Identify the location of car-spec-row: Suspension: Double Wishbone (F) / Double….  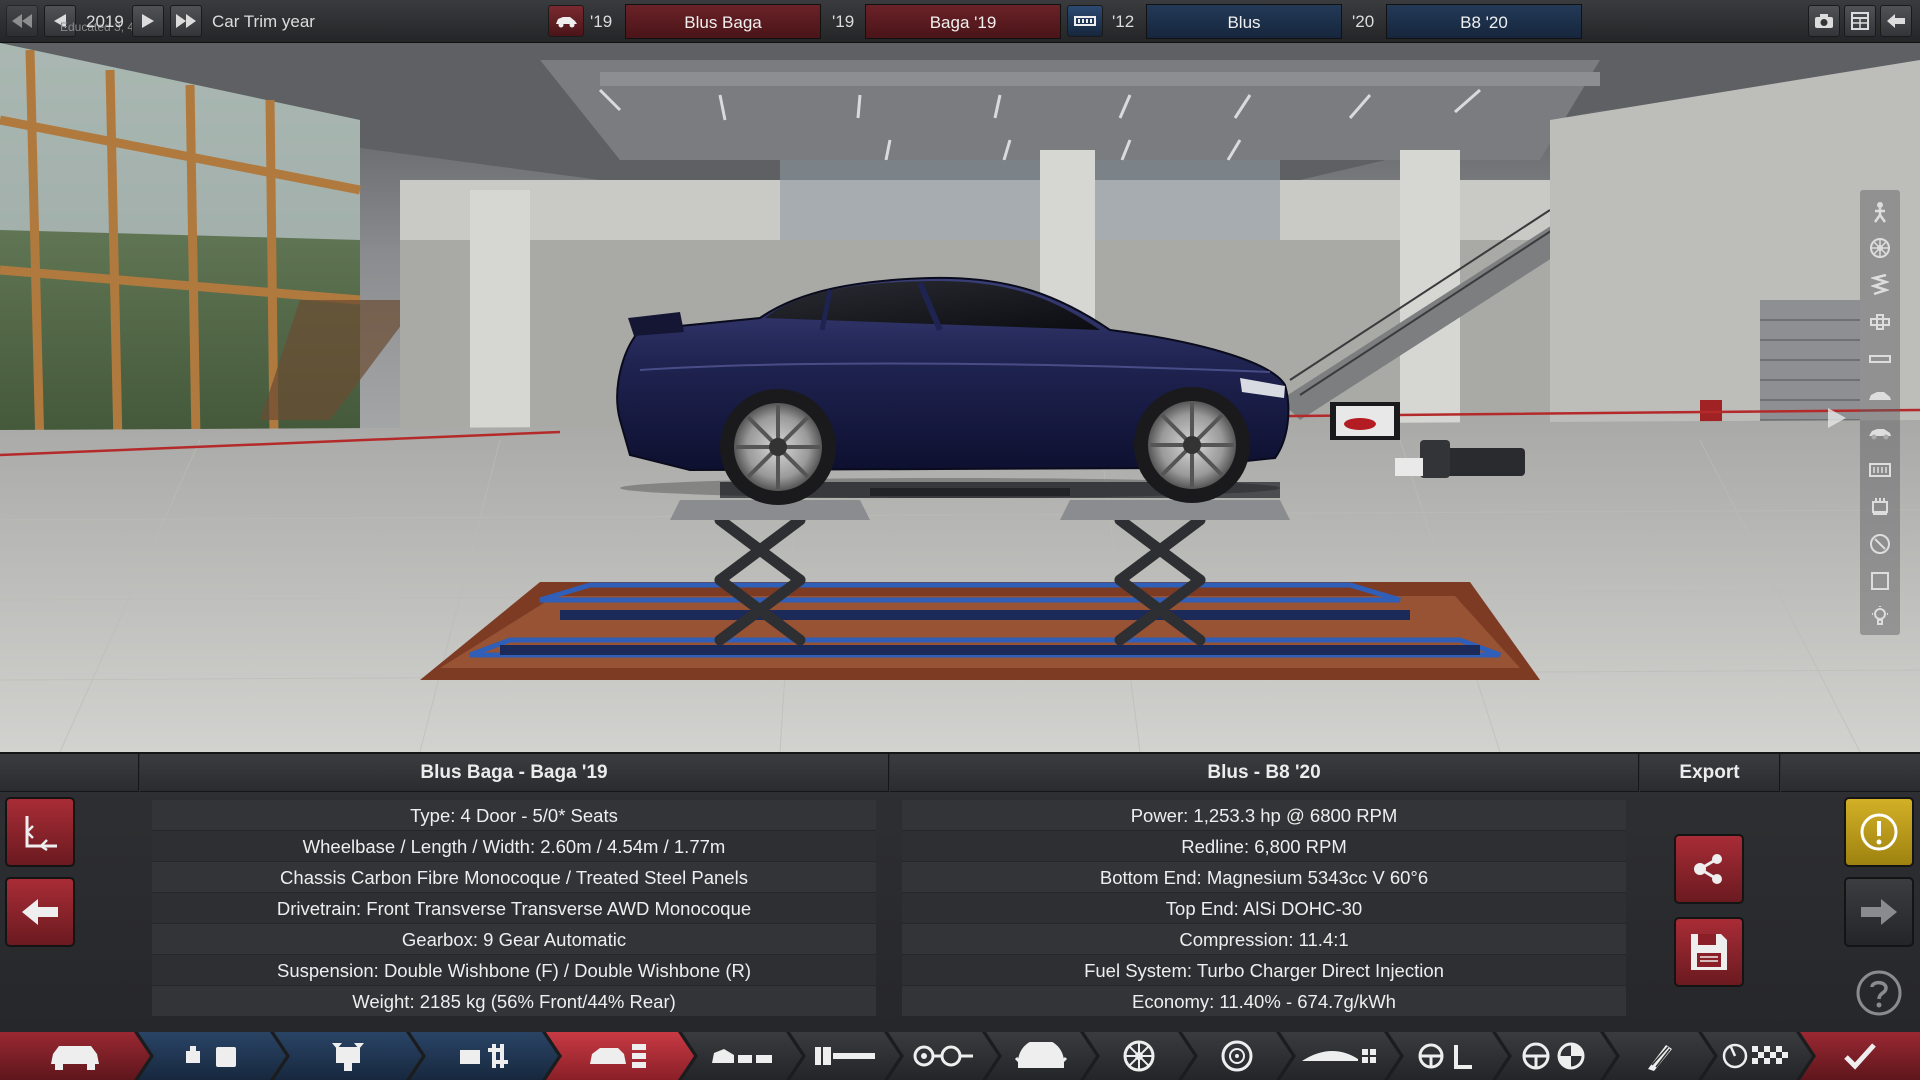
(514, 970).